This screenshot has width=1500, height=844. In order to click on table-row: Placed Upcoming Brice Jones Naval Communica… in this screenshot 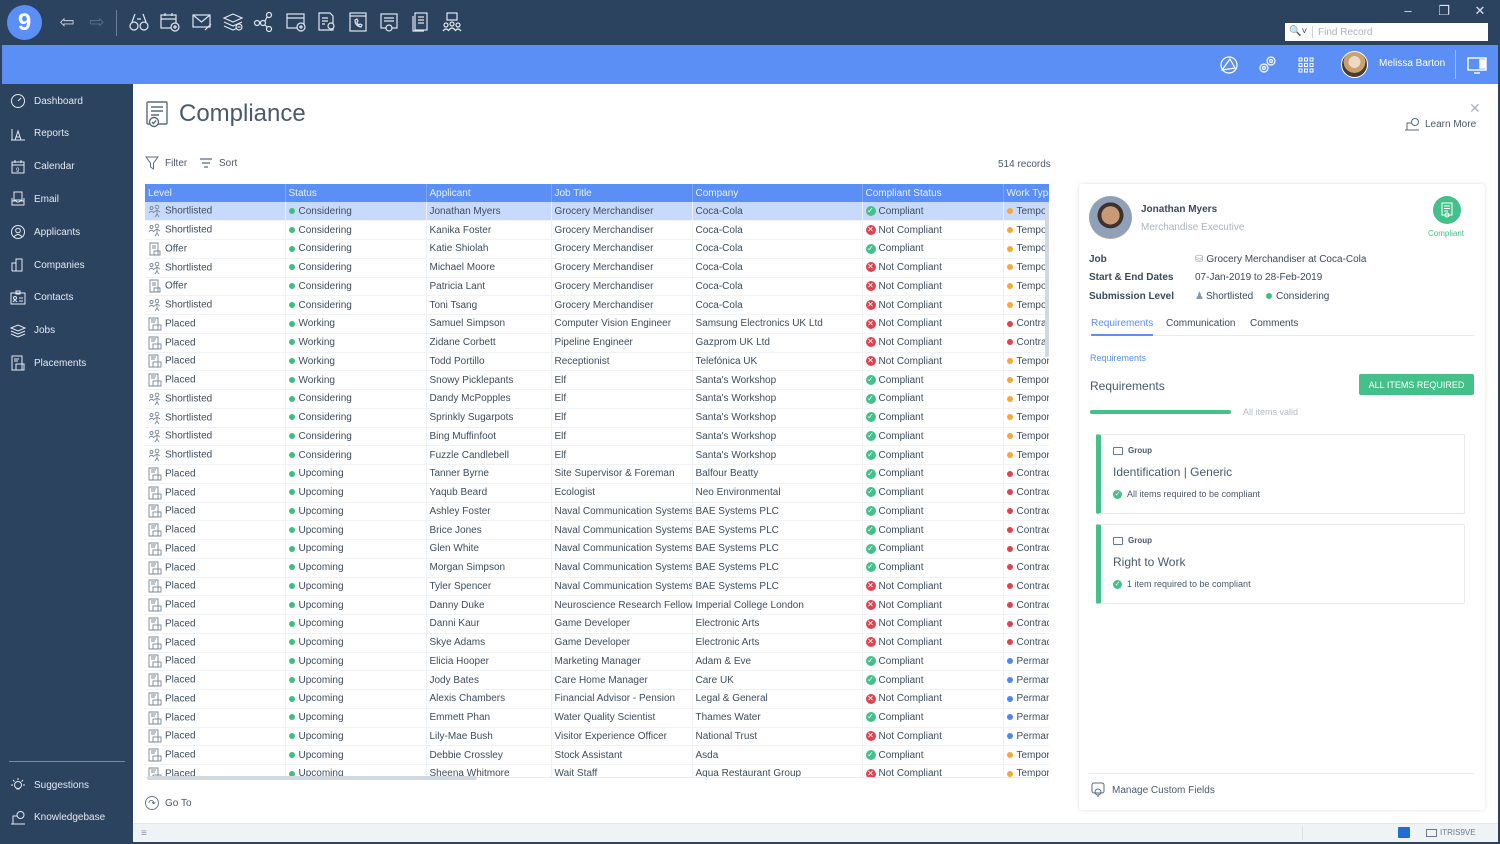, I will do `click(597, 530)`.